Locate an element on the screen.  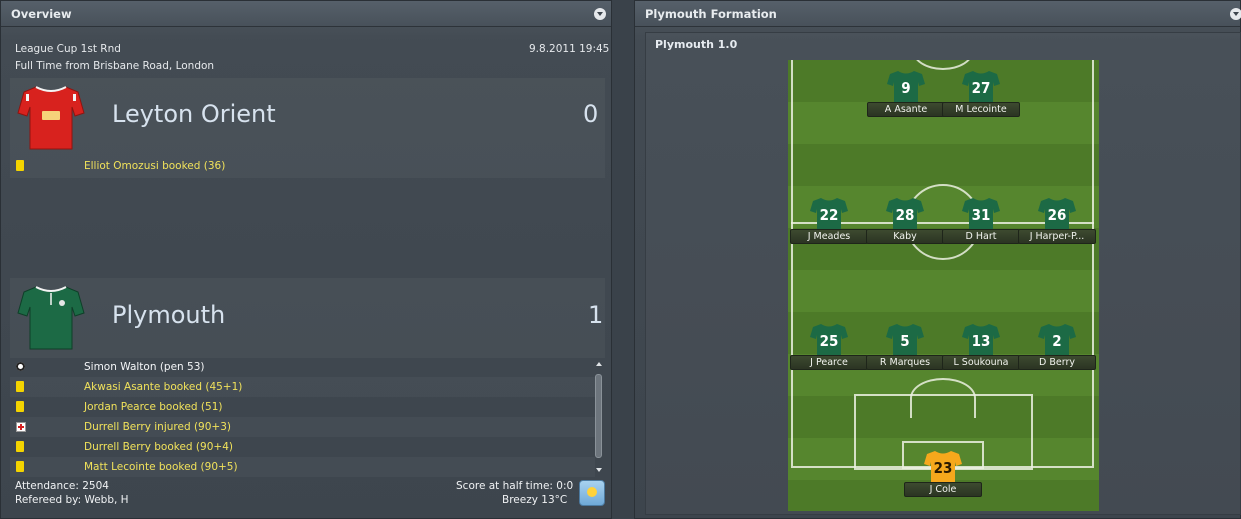
scroll-thumb is located at coordinates (598, 416).